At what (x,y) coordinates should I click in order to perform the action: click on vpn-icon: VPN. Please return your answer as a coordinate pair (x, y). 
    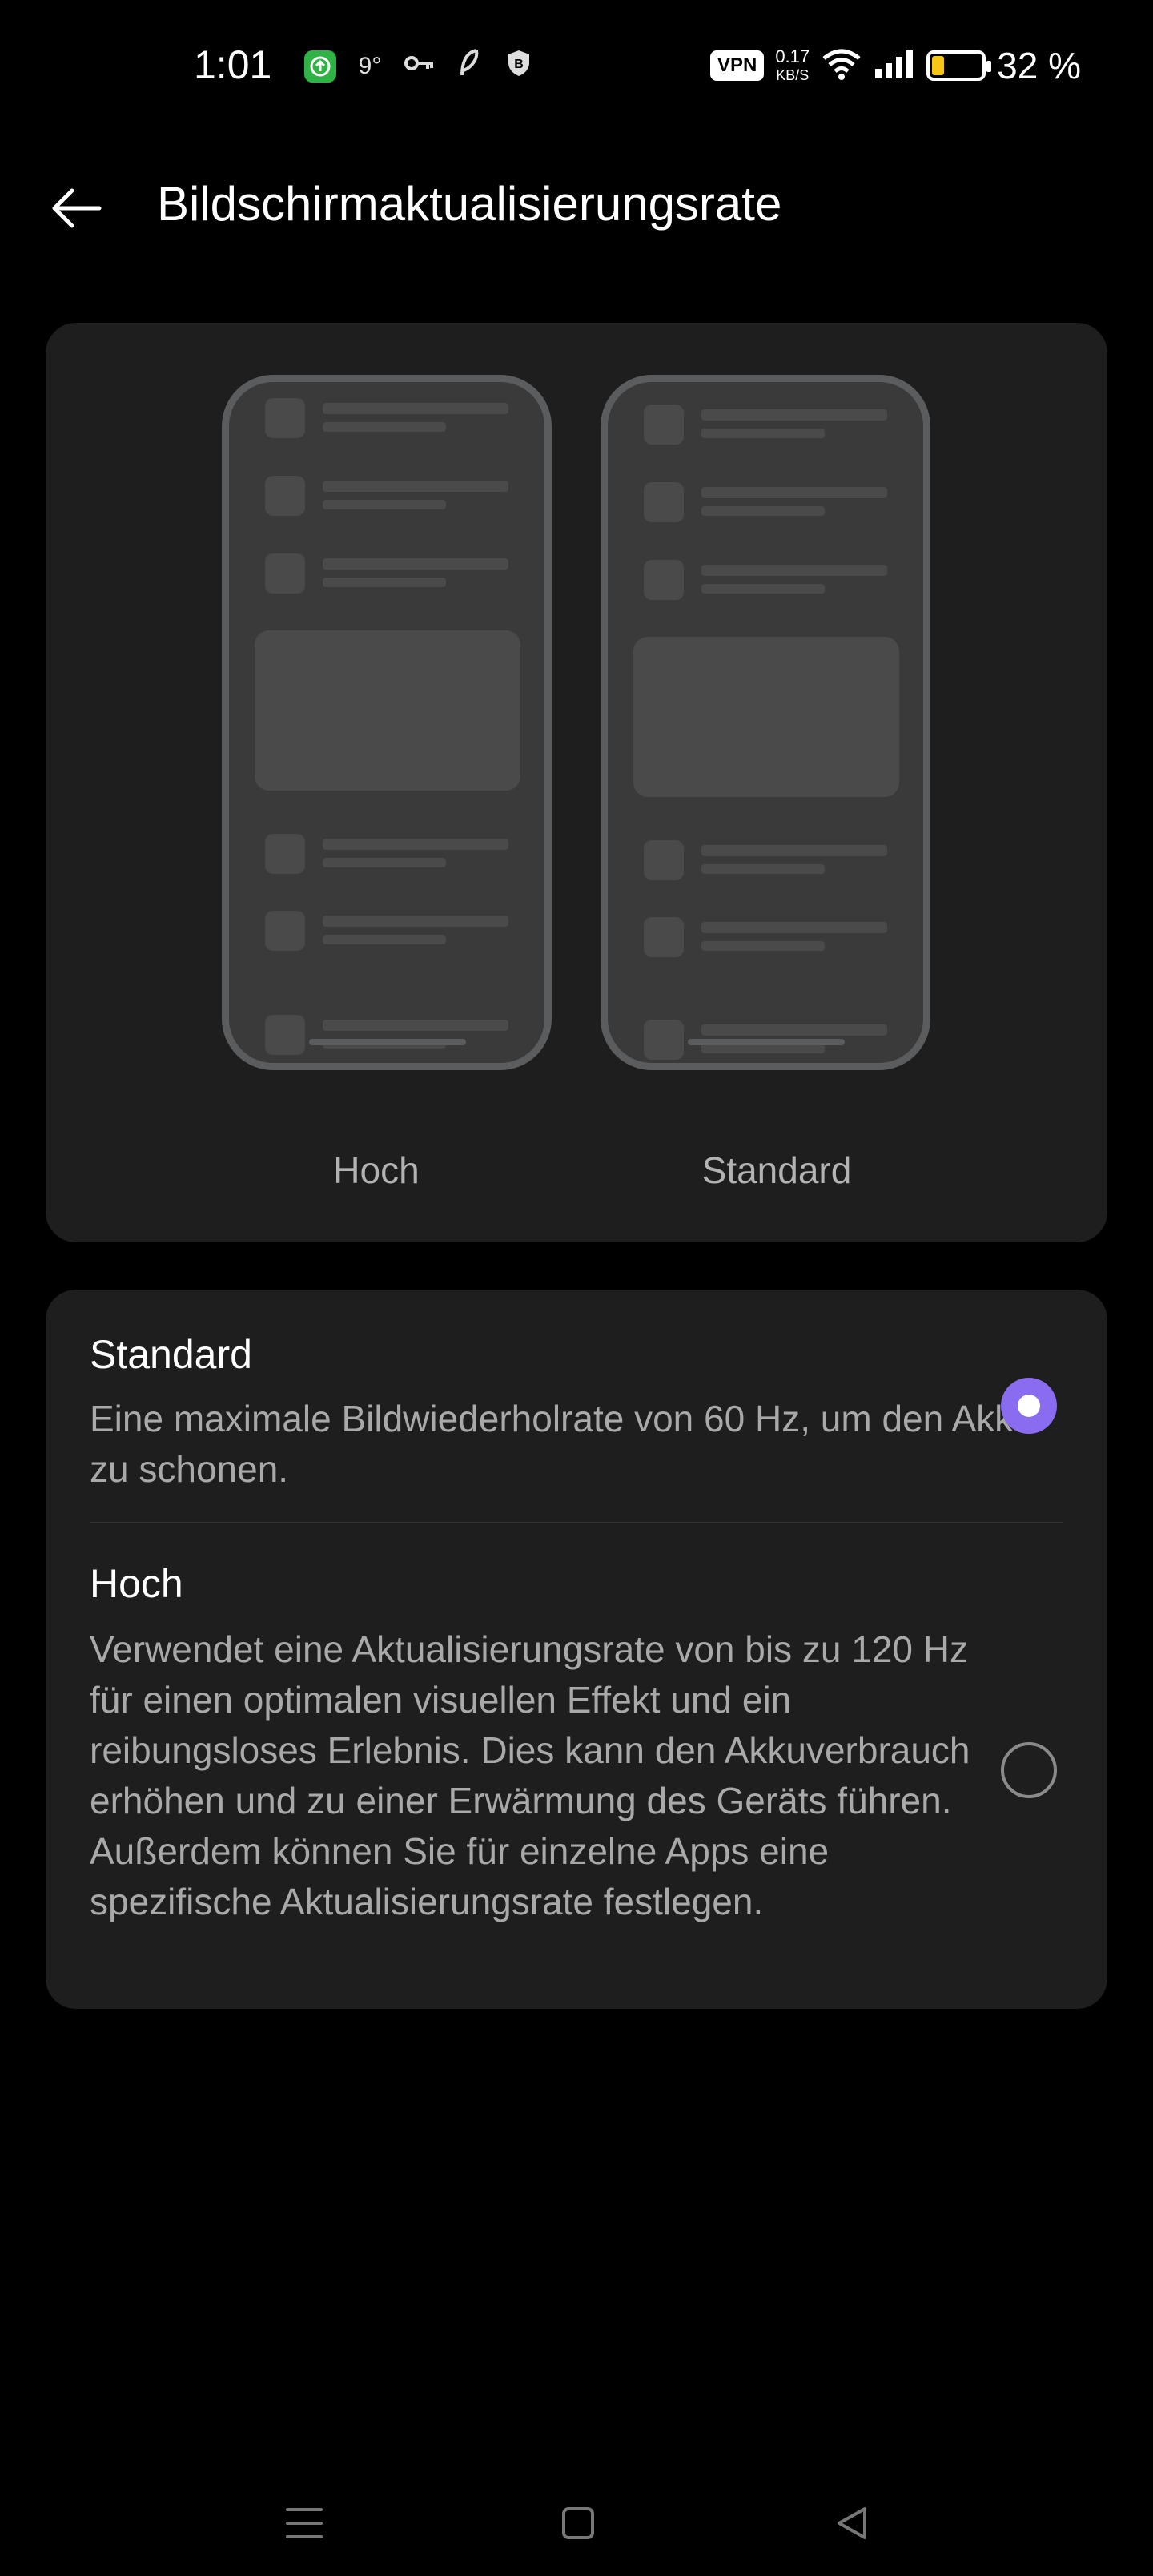
    Looking at the image, I should click on (737, 65).